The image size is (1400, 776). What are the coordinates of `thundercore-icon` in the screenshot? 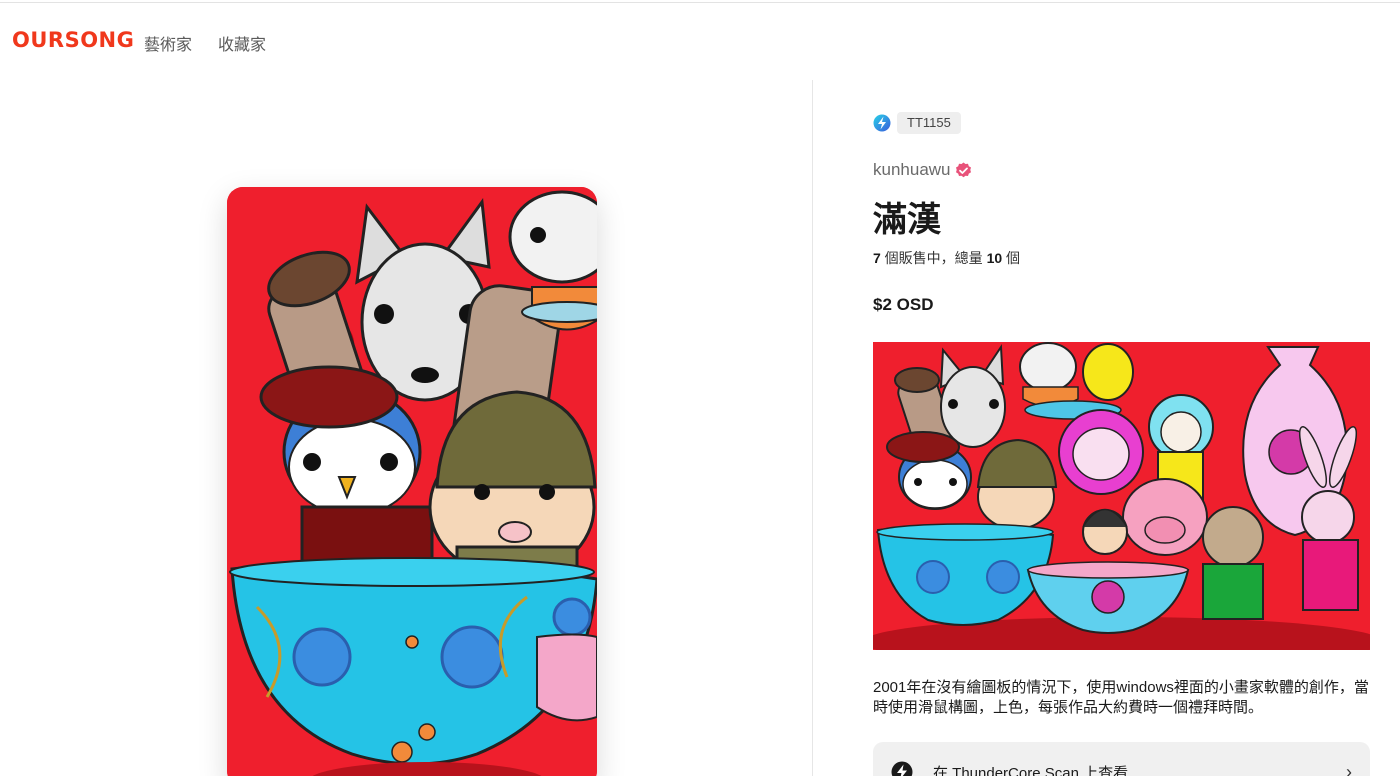 It's located at (882, 123).